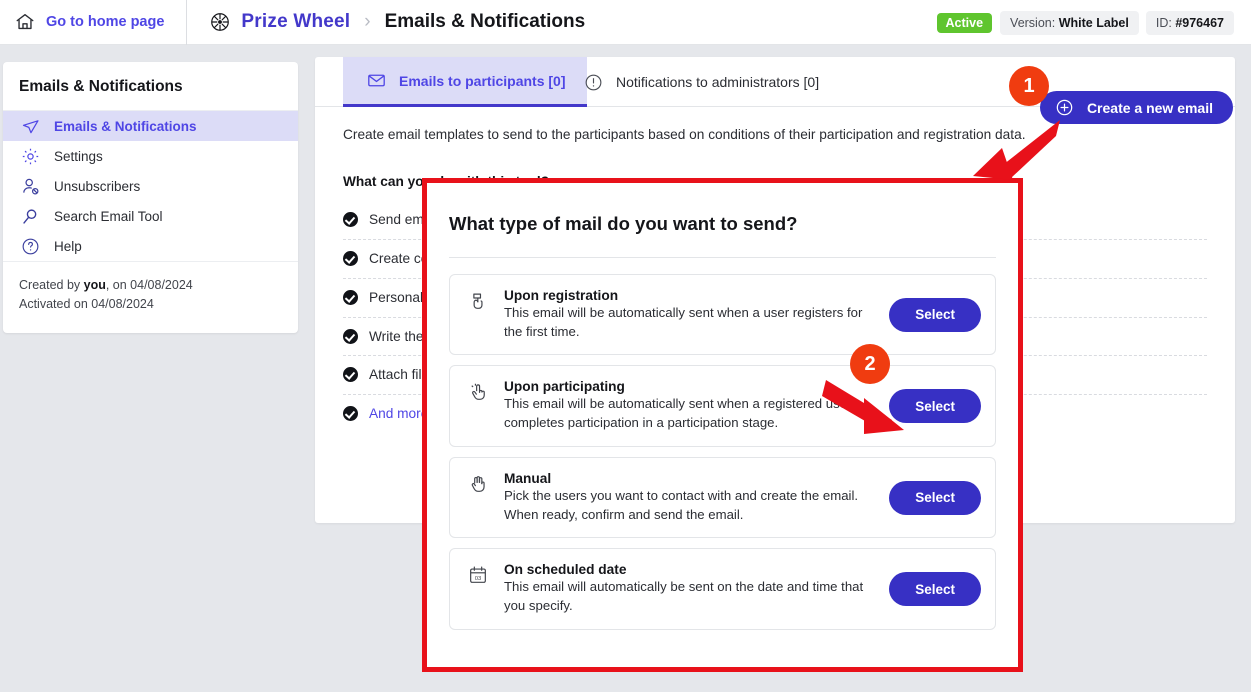 This screenshot has height=692, width=1251. I want to click on sidebar-item-label: Search Email Tool, so click(108, 216).